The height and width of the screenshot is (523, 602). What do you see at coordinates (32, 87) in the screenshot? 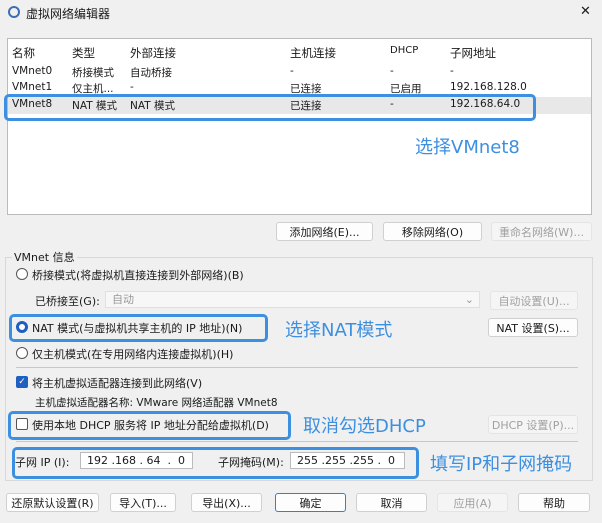
I see `table-cell: VMnet1` at bounding box center [32, 87].